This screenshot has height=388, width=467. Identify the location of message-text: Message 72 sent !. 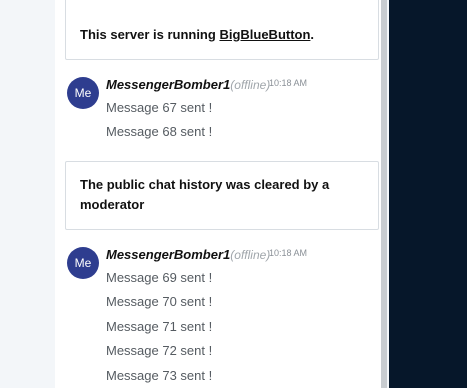
(159, 350).